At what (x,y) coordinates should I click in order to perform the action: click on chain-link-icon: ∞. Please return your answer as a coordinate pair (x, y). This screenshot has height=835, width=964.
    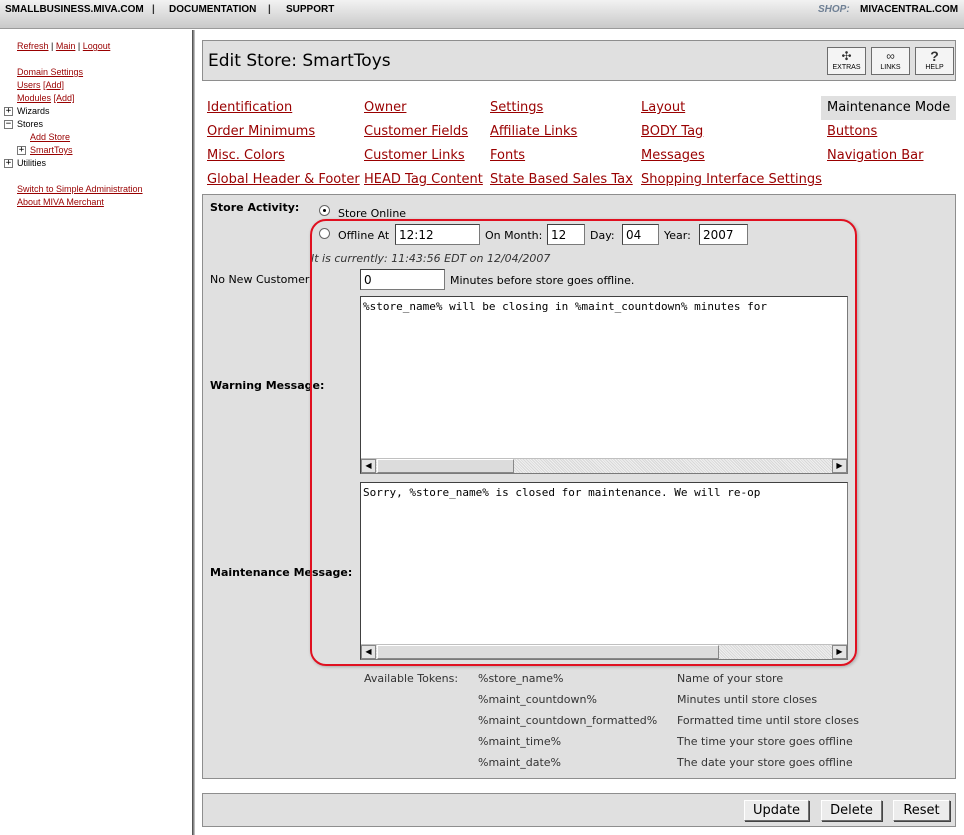
    Looking at the image, I should click on (890, 56).